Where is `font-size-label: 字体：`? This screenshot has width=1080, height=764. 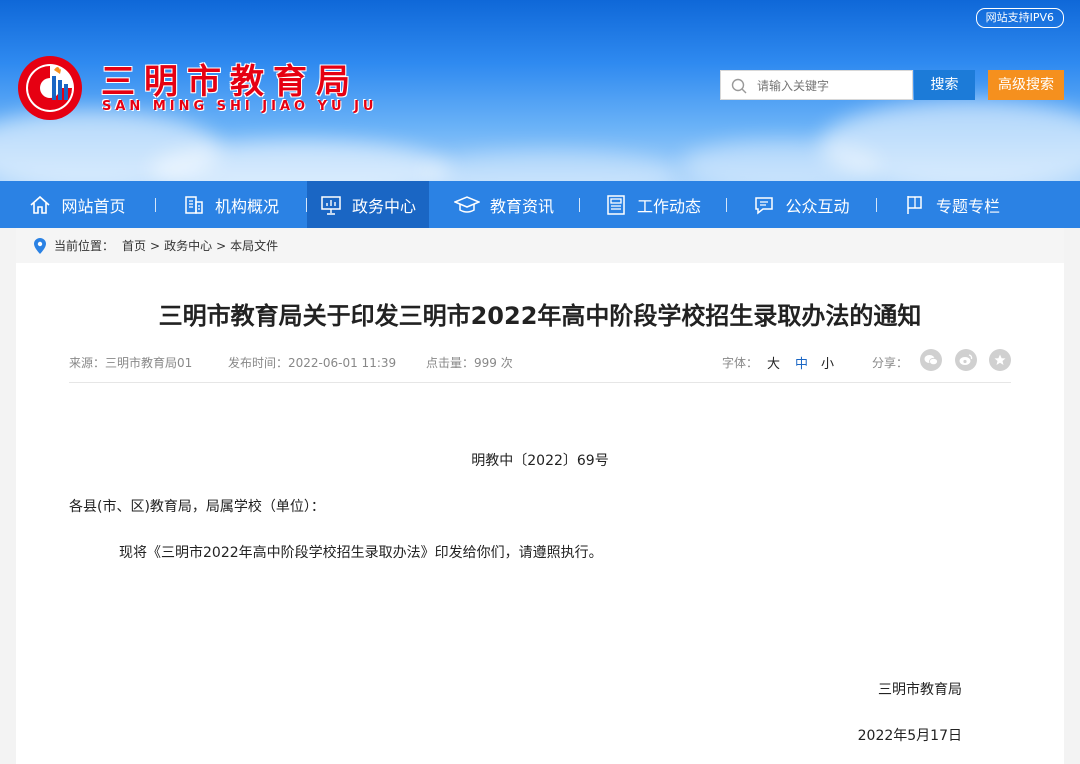 font-size-label: 字体： is located at coordinates (740, 363).